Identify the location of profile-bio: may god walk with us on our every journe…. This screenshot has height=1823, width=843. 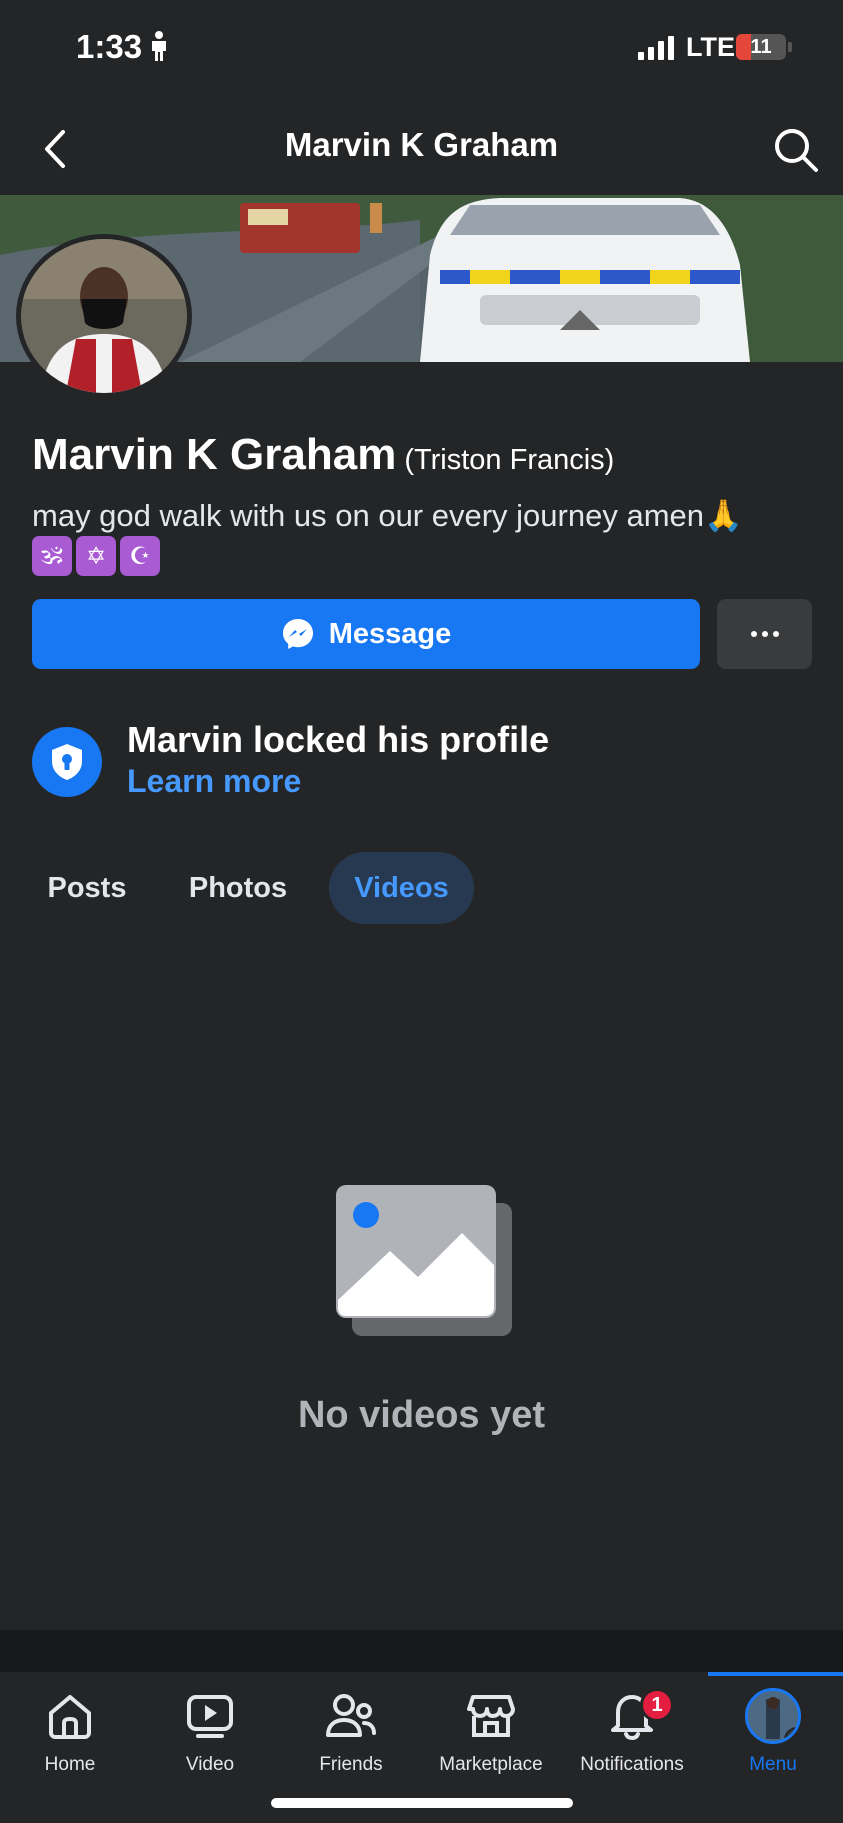
(387, 515).